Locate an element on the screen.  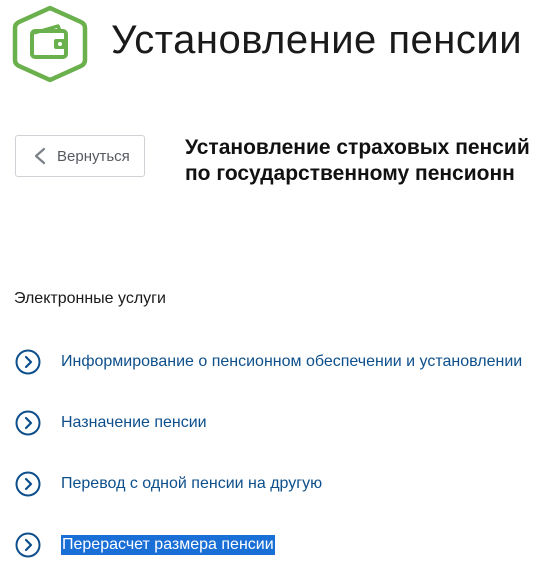
page-title: Установление пенсии is located at coordinates (317, 40).